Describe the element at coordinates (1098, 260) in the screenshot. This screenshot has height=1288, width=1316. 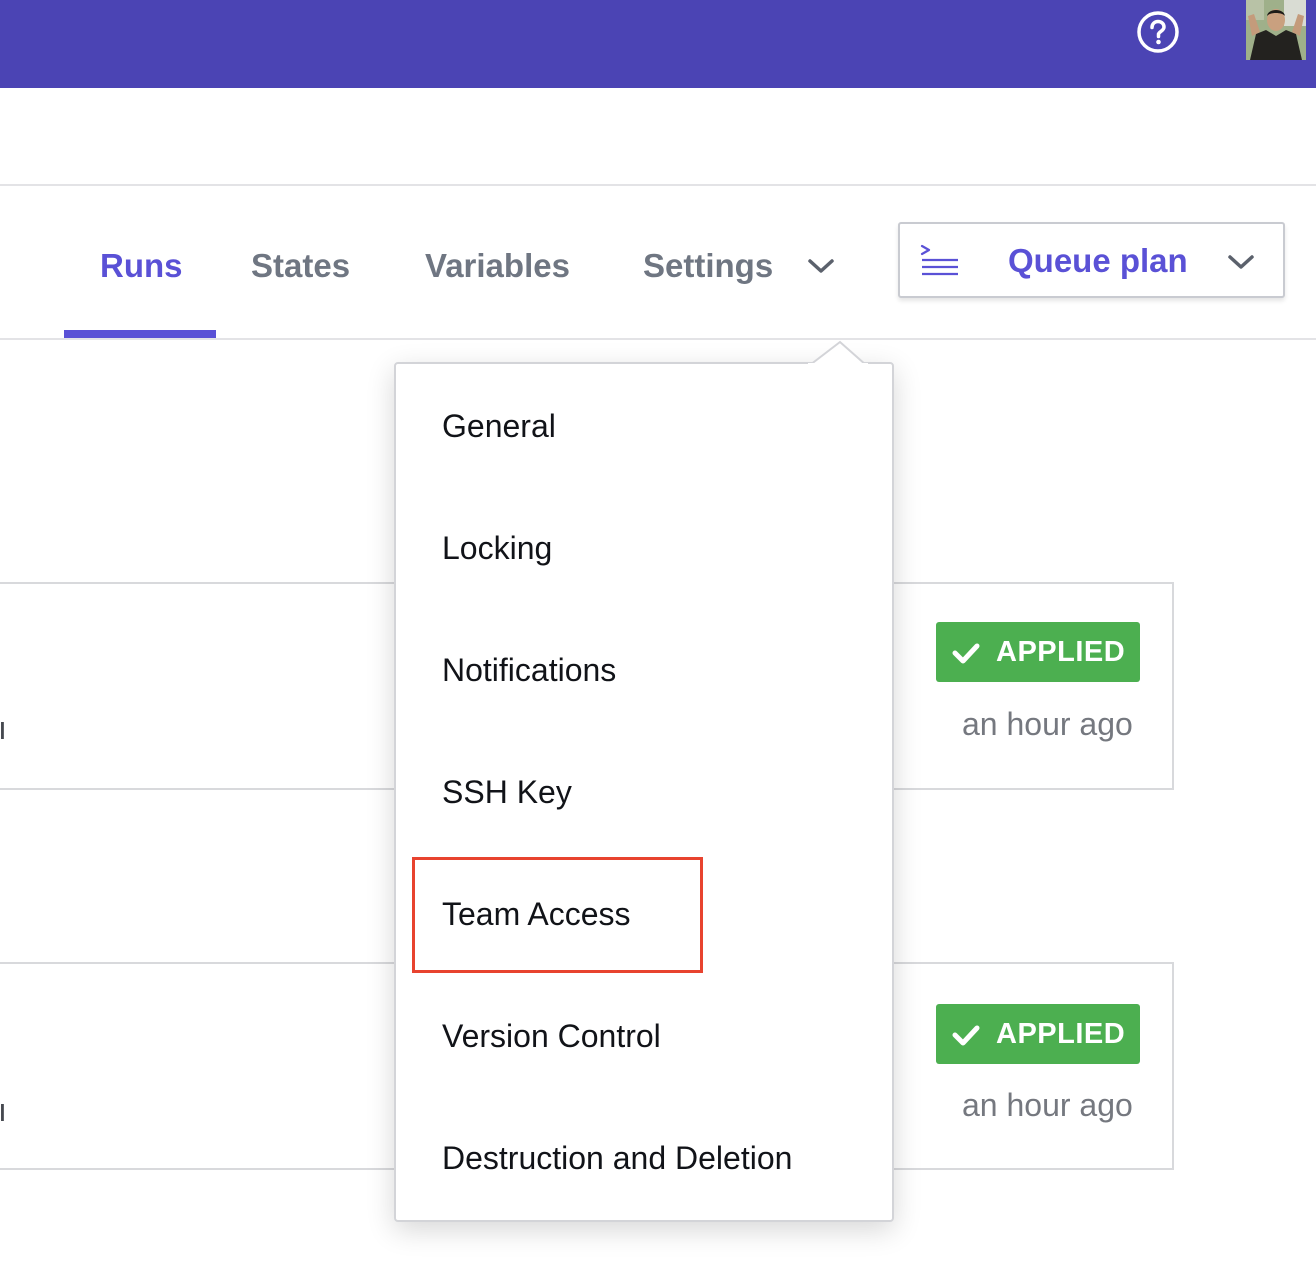
I see `queue-plan-label: Queue plan` at that location.